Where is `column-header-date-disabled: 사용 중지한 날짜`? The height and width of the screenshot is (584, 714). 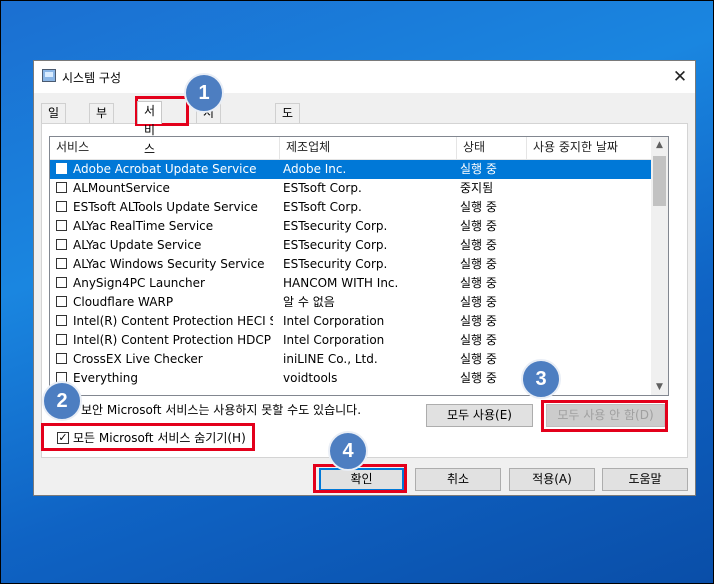 column-header-date-disabled: 사용 중지한 날짜 is located at coordinates (590, 148).